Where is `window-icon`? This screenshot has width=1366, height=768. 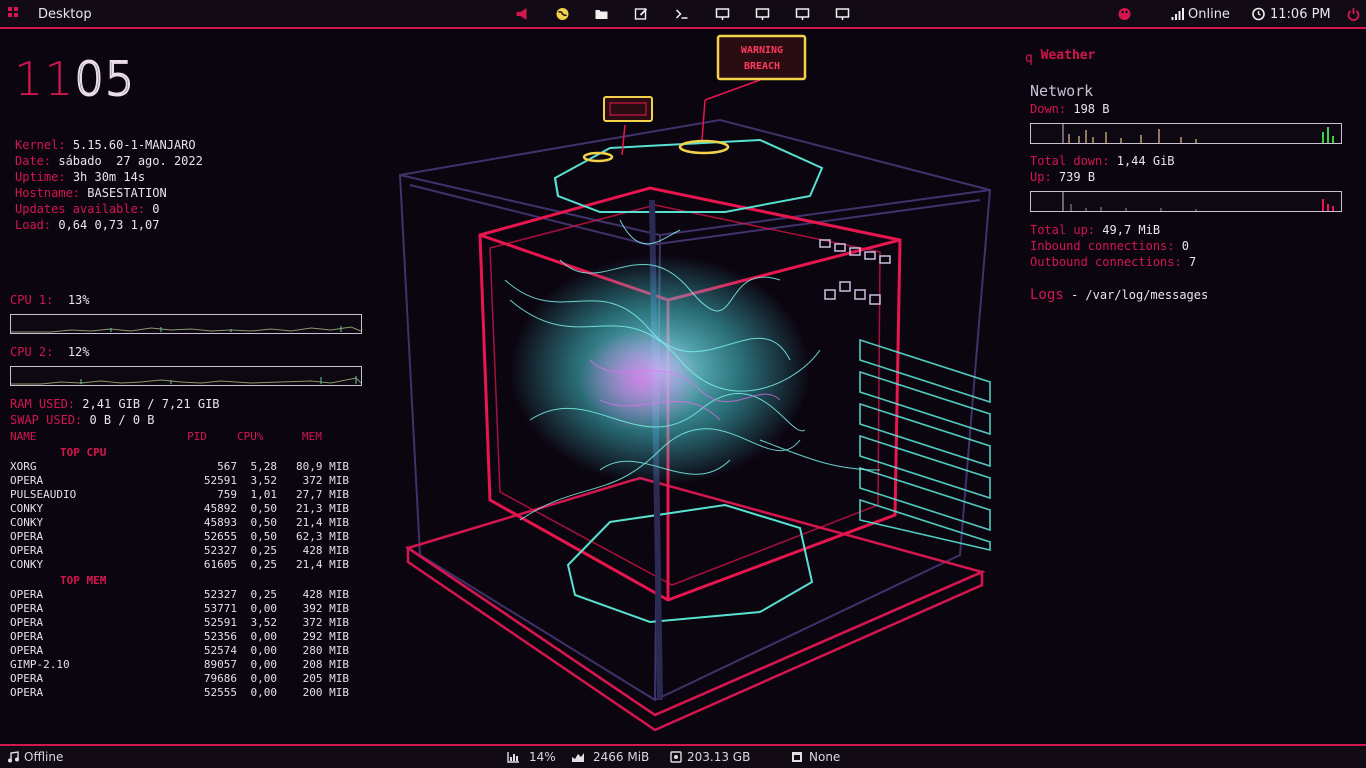 window-icon is located at coordinates (797, 757).